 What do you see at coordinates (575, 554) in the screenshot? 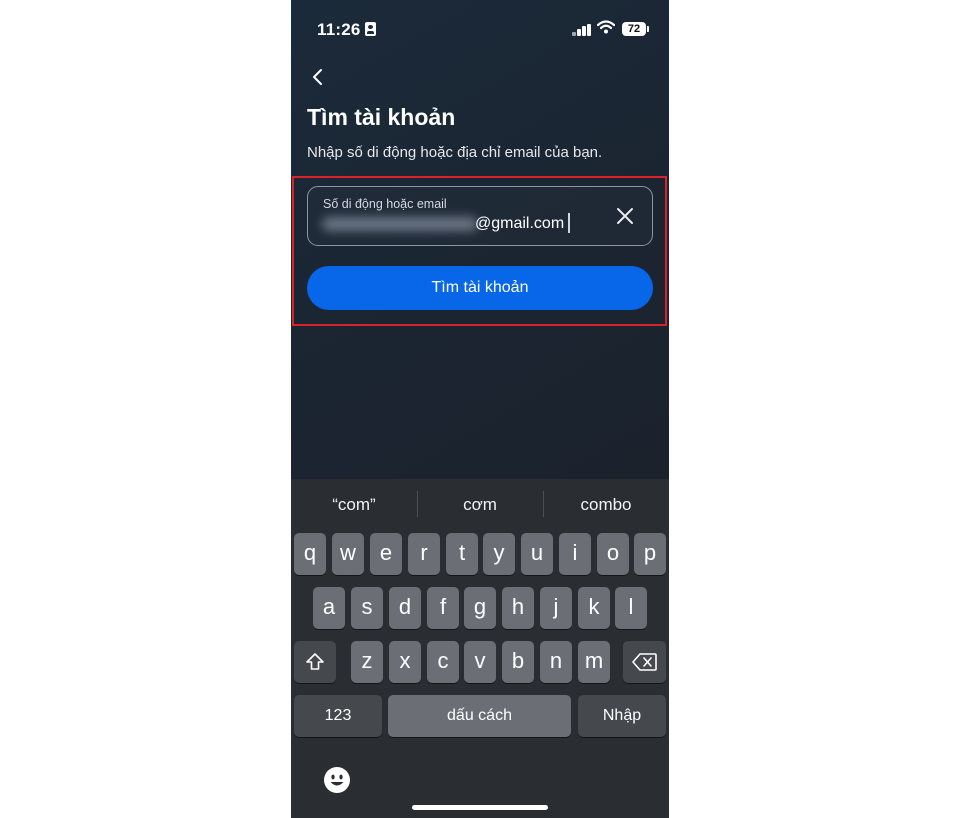
I see `key-i: i` at bounding box center [575, 554].